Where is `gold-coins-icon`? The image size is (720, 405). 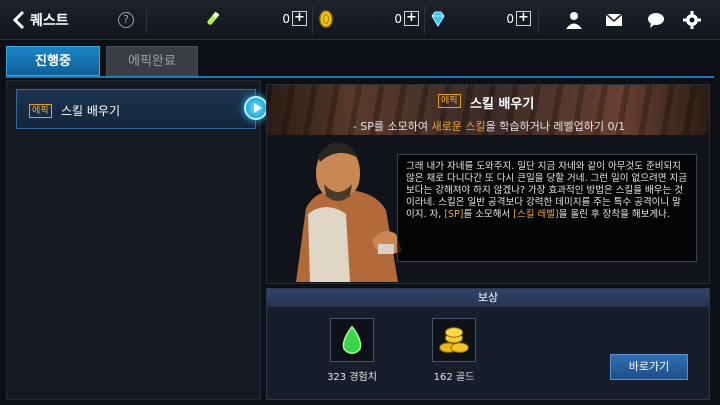
gold-coins-icon is located at coordinates (454, 340).